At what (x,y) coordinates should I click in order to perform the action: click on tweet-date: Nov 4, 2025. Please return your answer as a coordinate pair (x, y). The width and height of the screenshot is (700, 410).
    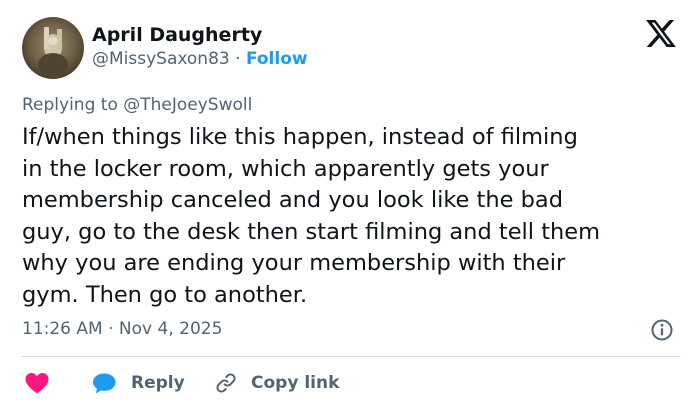
    Looking at the image, I should click on (170, 329).